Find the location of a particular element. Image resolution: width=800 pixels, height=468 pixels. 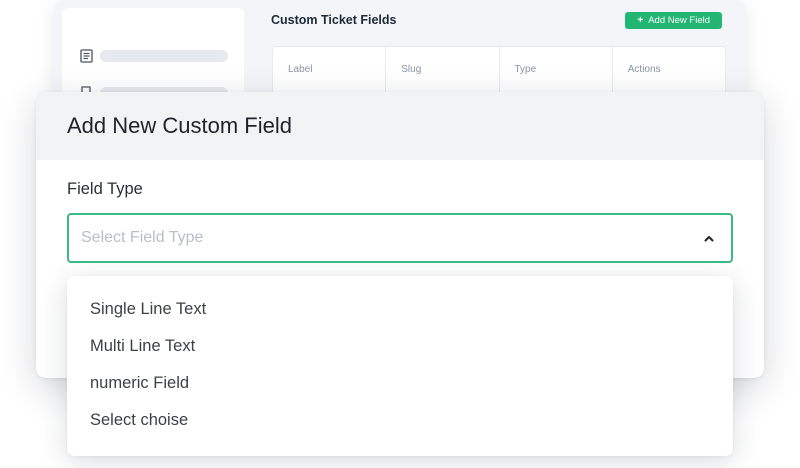

field-type-select: Select Field Type is located at coordinates (400, 238).